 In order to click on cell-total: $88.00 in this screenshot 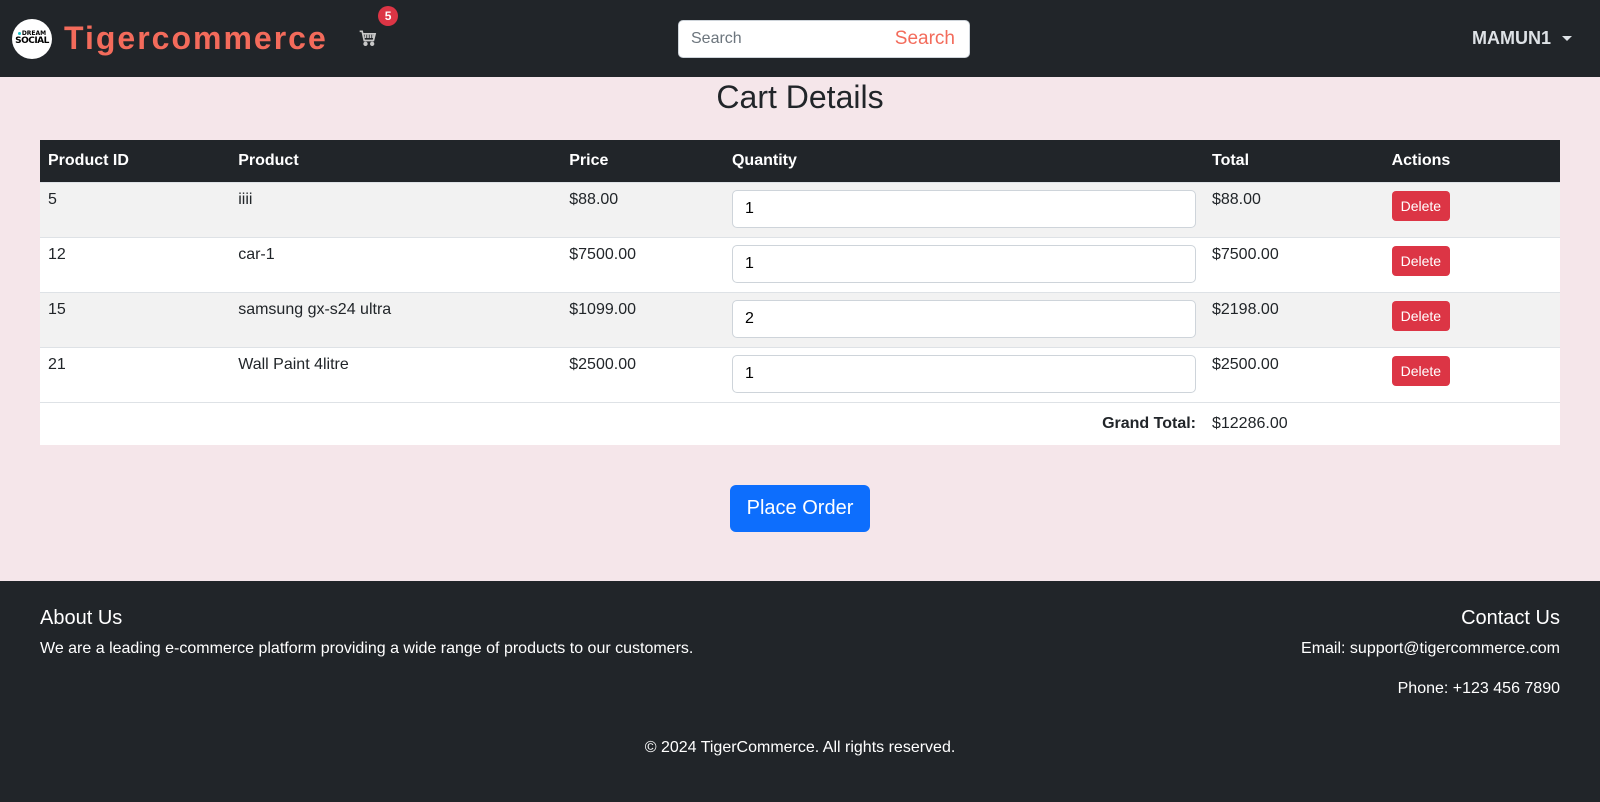, I will do `click(1293, 209)`.